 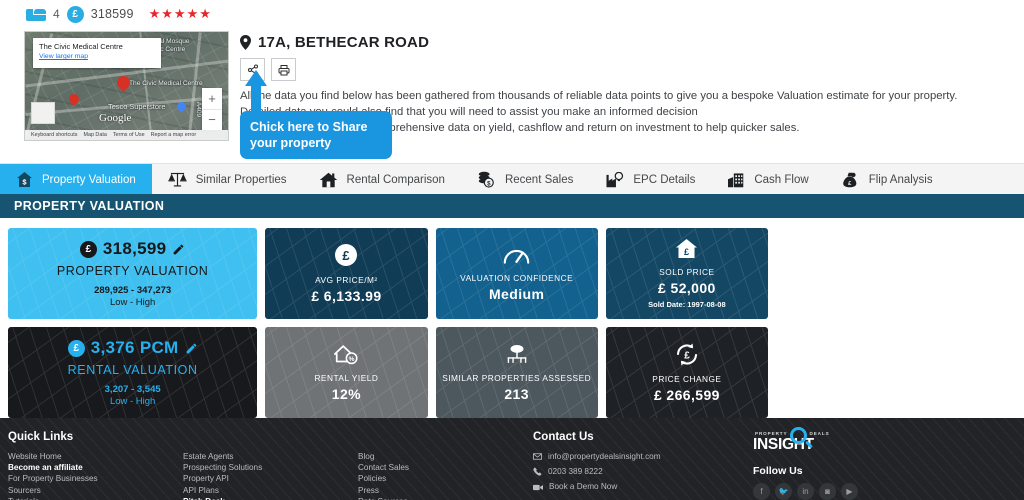 I want to click on footer-link: Policies, so click(x=445, y=478).